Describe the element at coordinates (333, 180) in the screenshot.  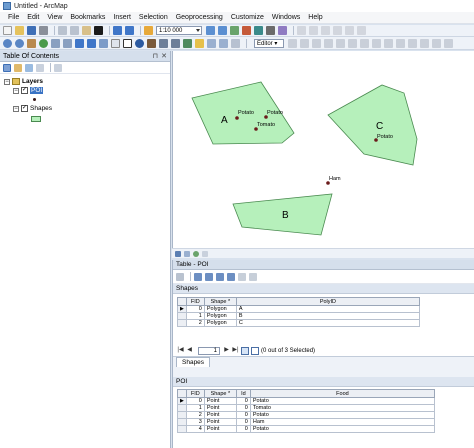
I see `poi-point: Ham` at that location.